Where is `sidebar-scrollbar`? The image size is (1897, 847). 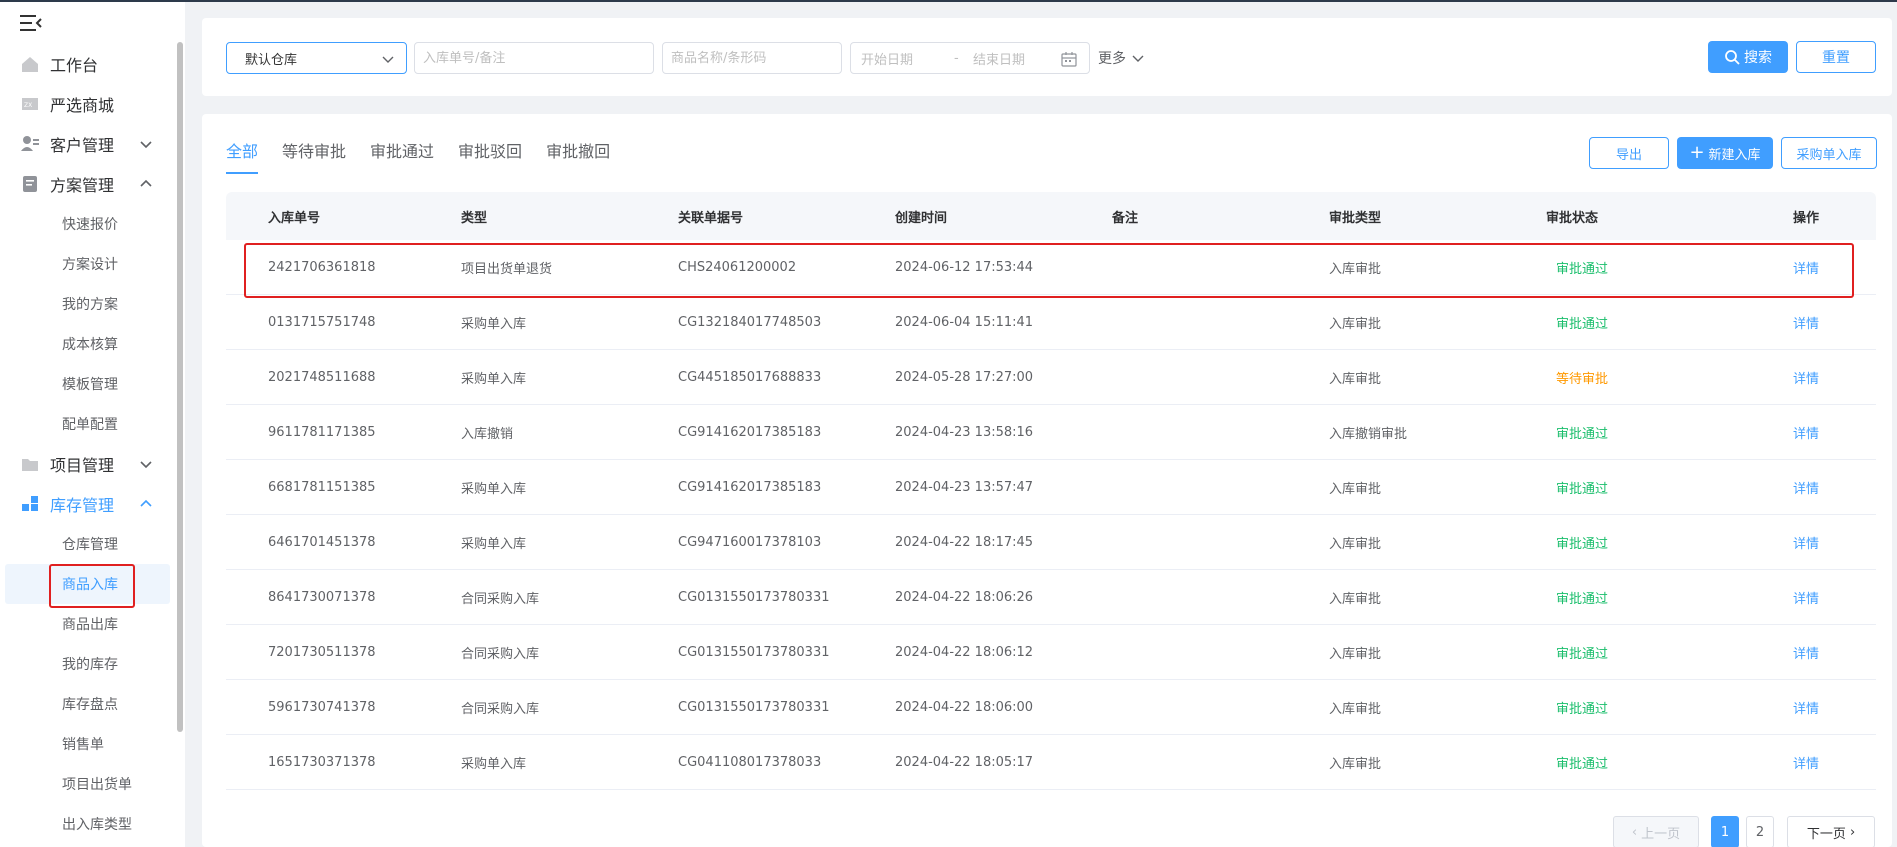 sidebar-scrollbar is located at coordinates (180, 387).